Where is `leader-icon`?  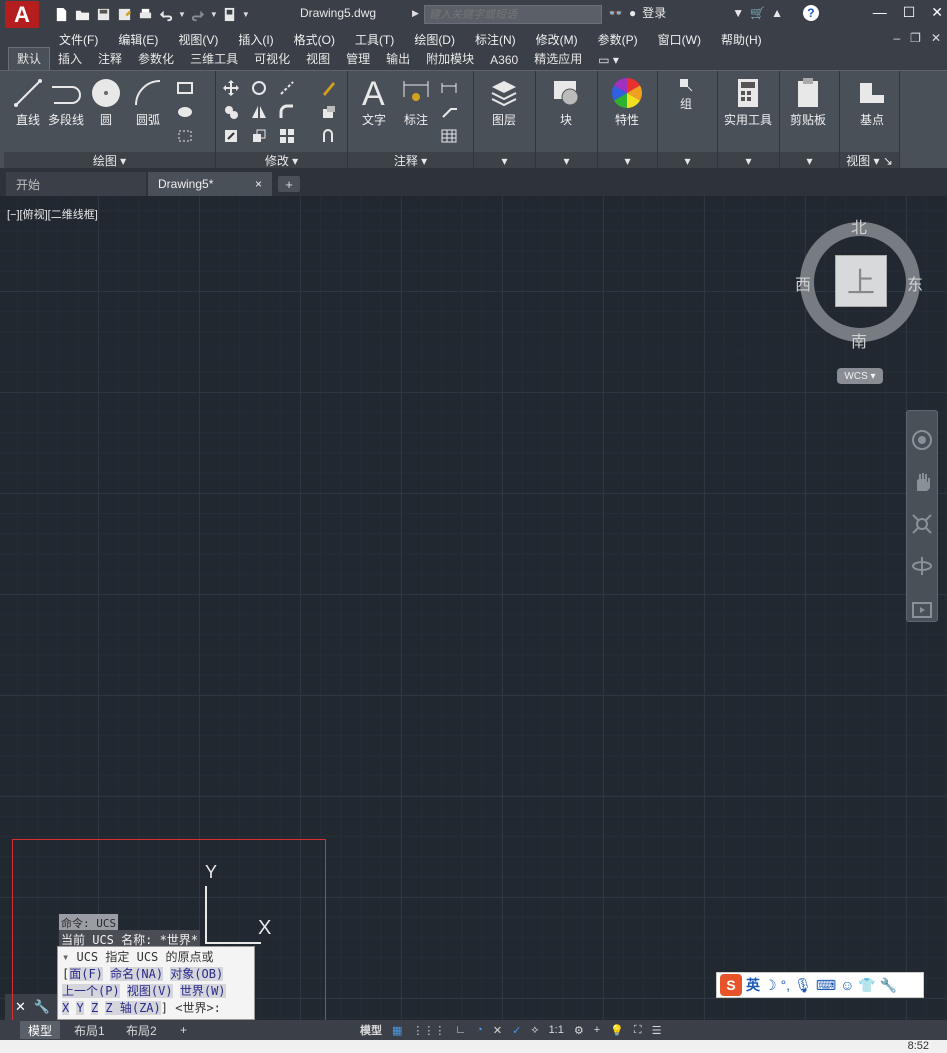 leader-icon is located at coordinates (449, 112).